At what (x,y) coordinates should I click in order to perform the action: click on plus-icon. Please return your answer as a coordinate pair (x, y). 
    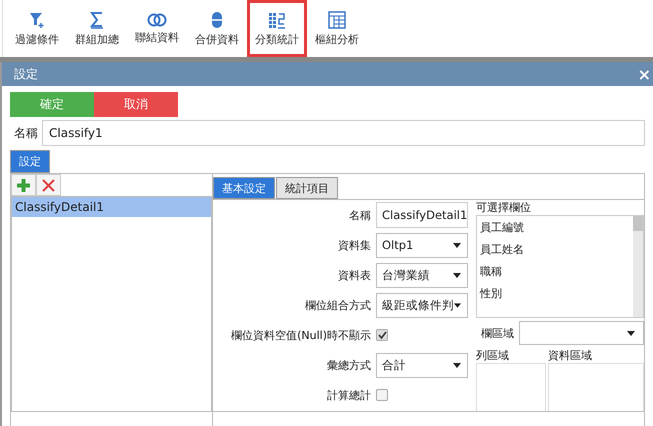
    Looking at the image, I should click on (23, 185).